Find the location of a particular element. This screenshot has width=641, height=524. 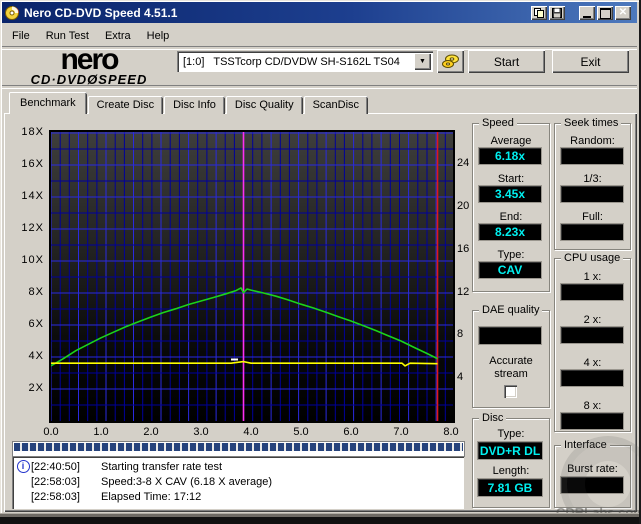

save-floppy-icon is located at coordinates (557, 13).